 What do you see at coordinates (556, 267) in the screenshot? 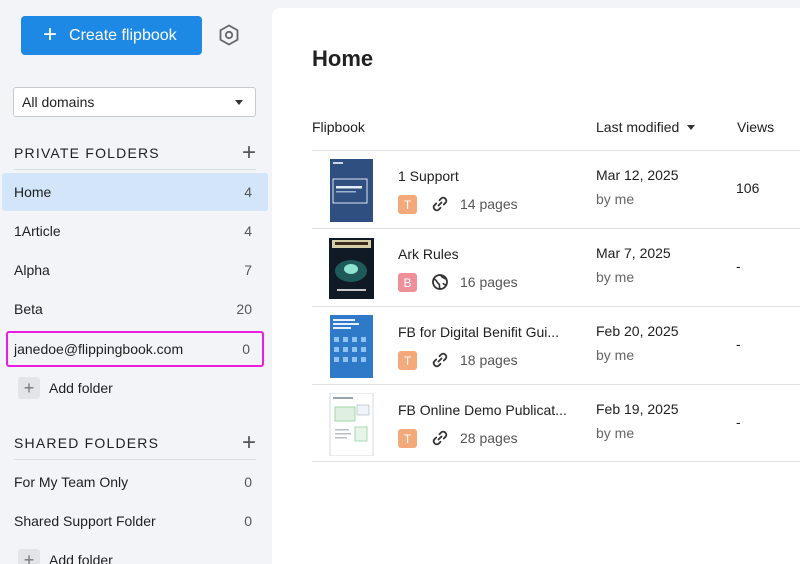
I see `table-row: Ark Rules B 16 pages Mar 7, 2025 by me -` at bounding box center [556, 267].